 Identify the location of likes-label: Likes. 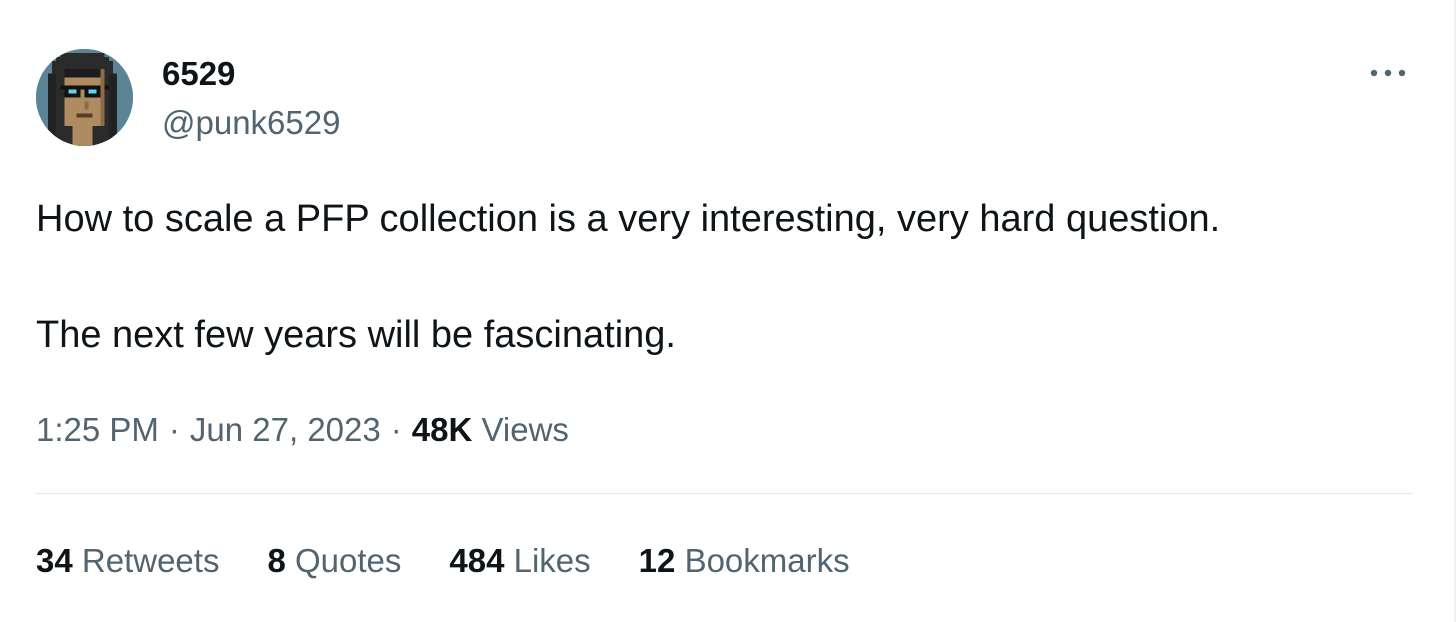
(552, 560).